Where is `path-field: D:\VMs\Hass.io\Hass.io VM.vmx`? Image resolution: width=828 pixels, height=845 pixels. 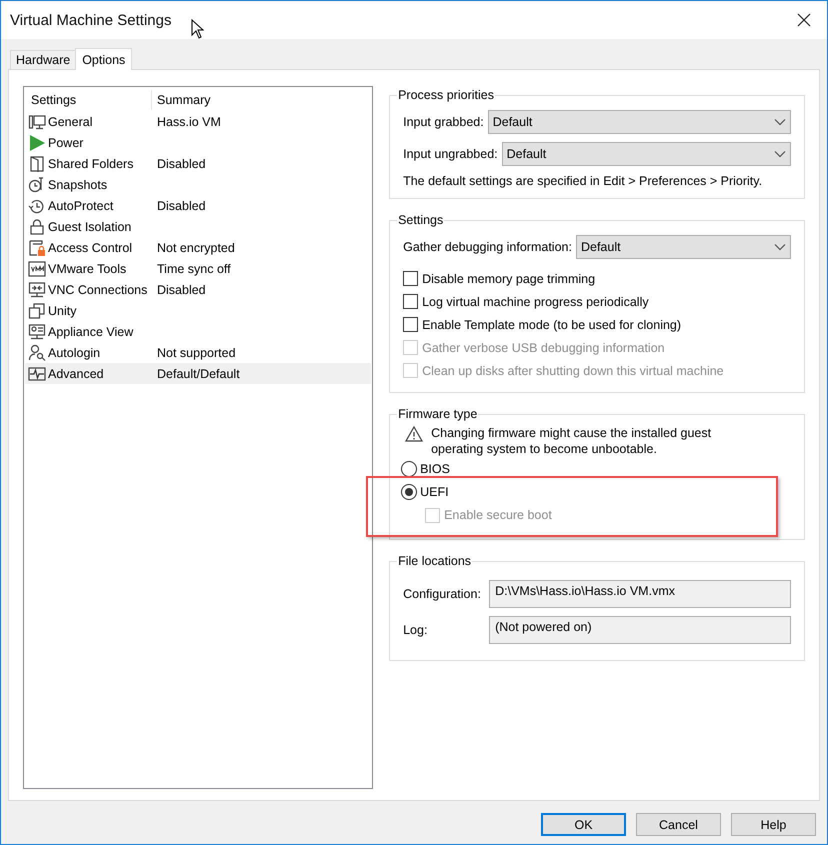 path-field: D:\VMs\Hass.io\Hass.io VM.vmx is located at coordinates (640, 594).